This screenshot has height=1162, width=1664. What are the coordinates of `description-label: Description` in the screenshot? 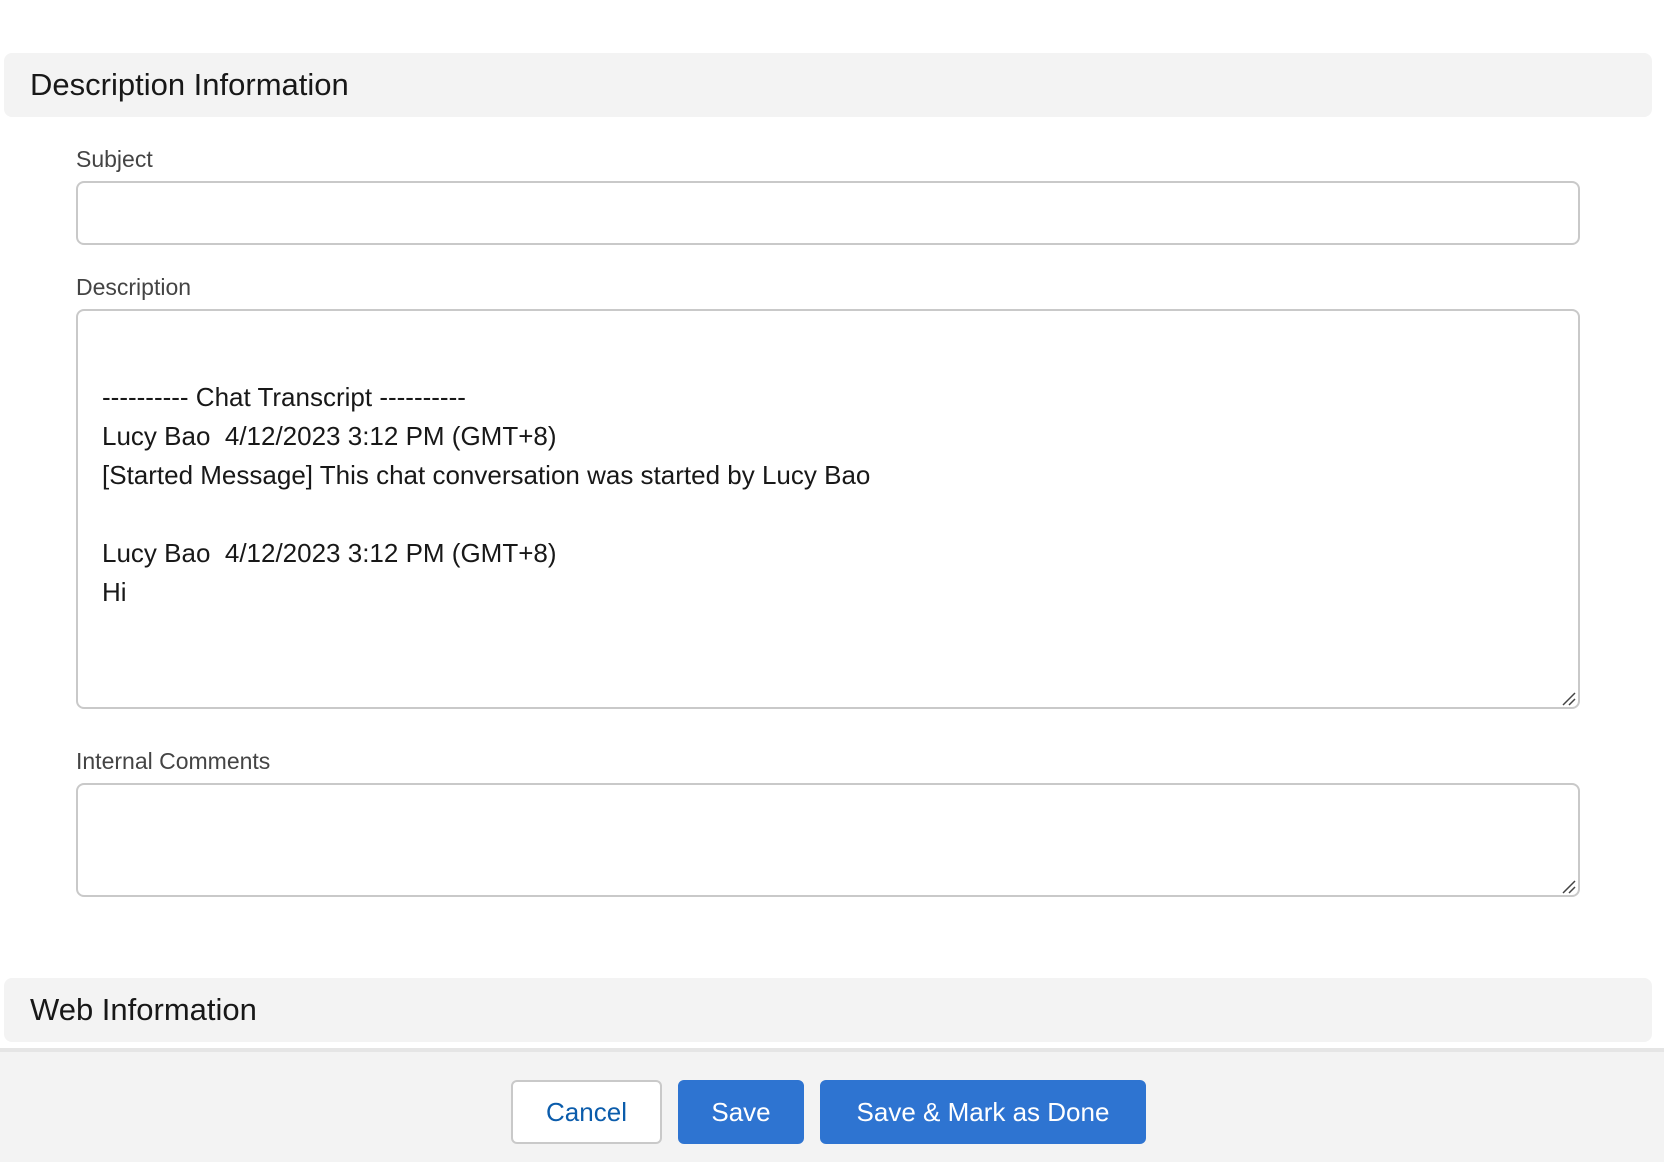 It's located at (134, 287).